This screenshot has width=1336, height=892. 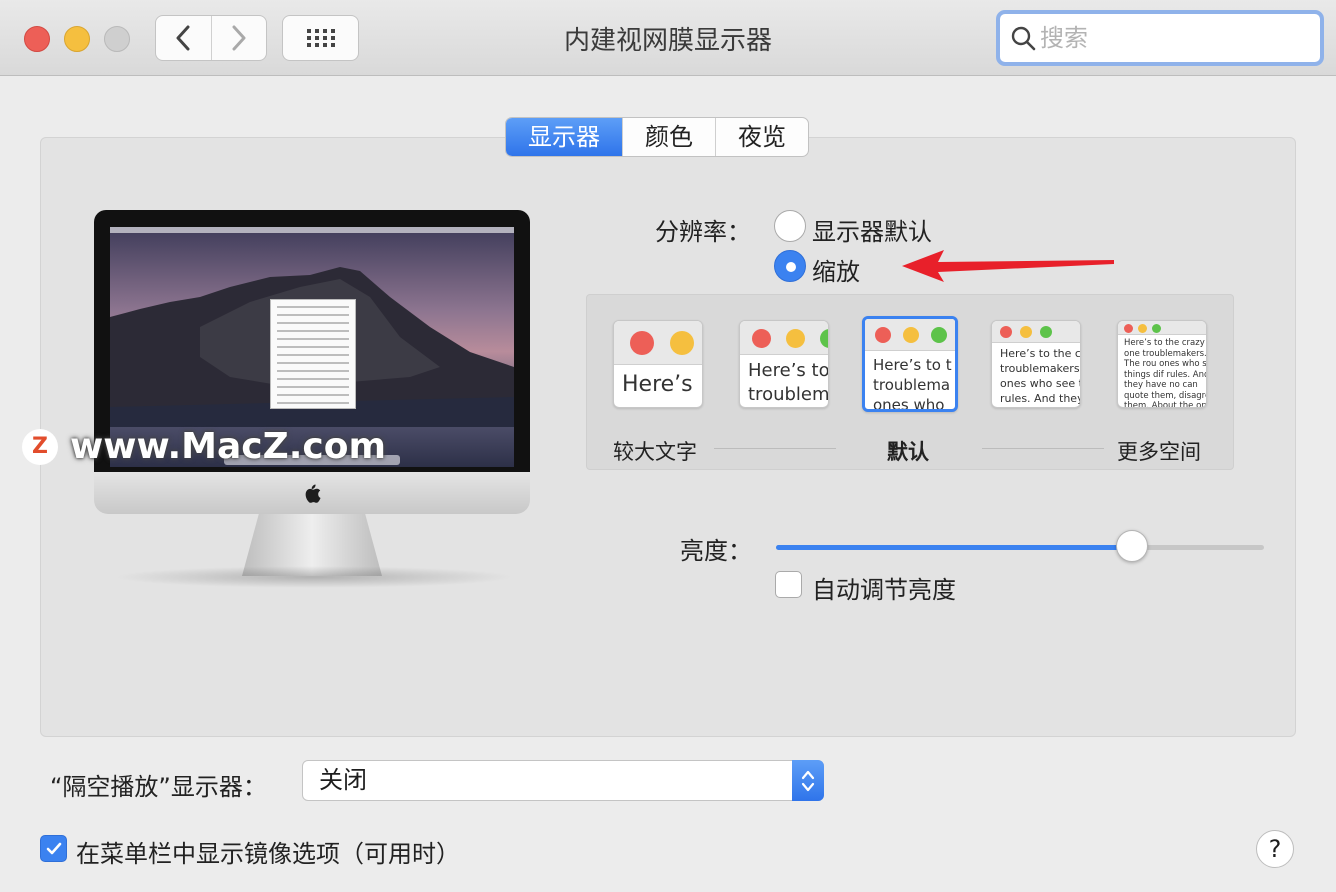 I want to click on mirroring-menu-checkbox, so click(x=53, y=848).